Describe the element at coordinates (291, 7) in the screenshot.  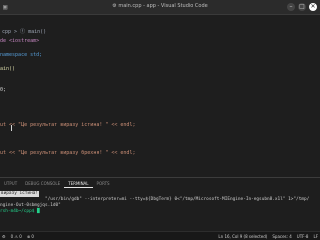
I see `minimize-button: –` at that location.